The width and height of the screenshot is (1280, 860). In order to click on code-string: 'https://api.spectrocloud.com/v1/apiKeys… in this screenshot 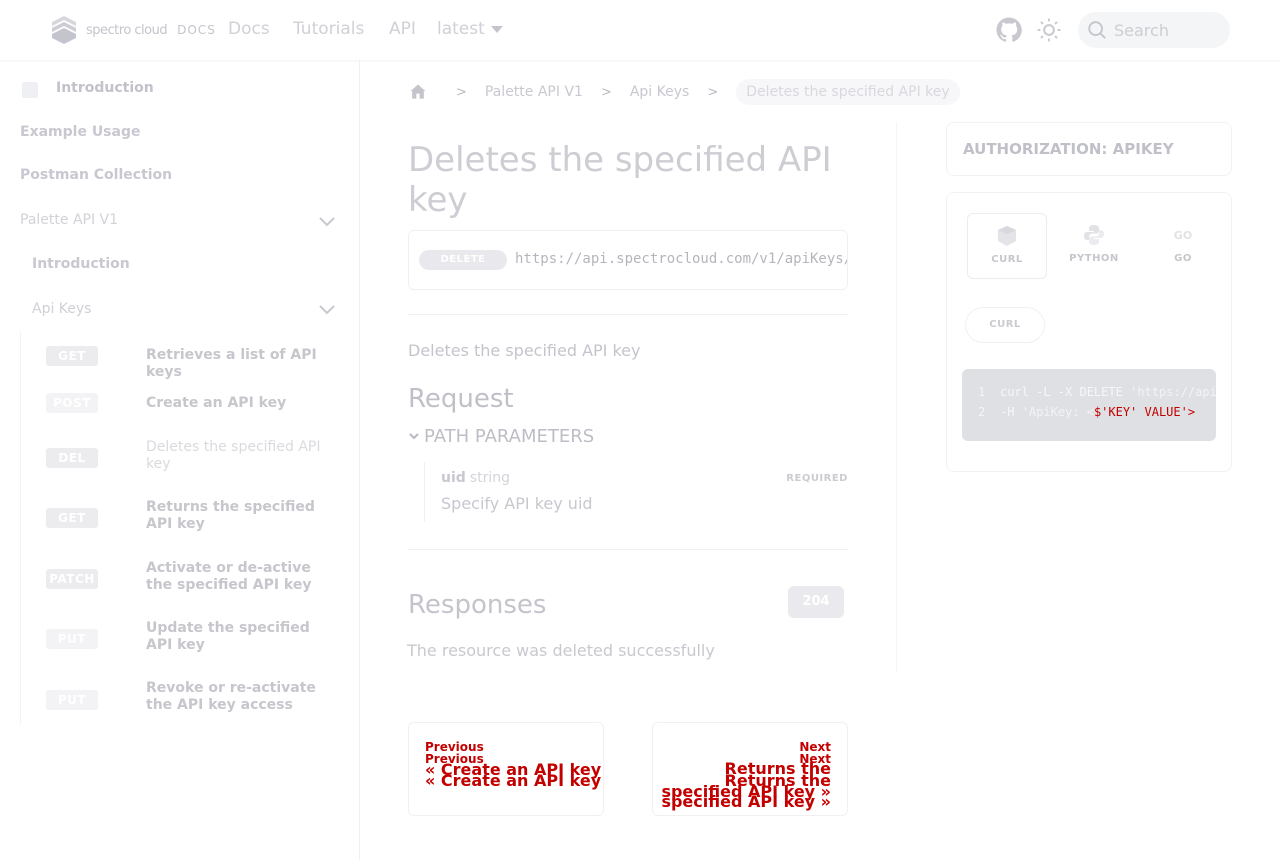, I will do `click(1173, 392)`.